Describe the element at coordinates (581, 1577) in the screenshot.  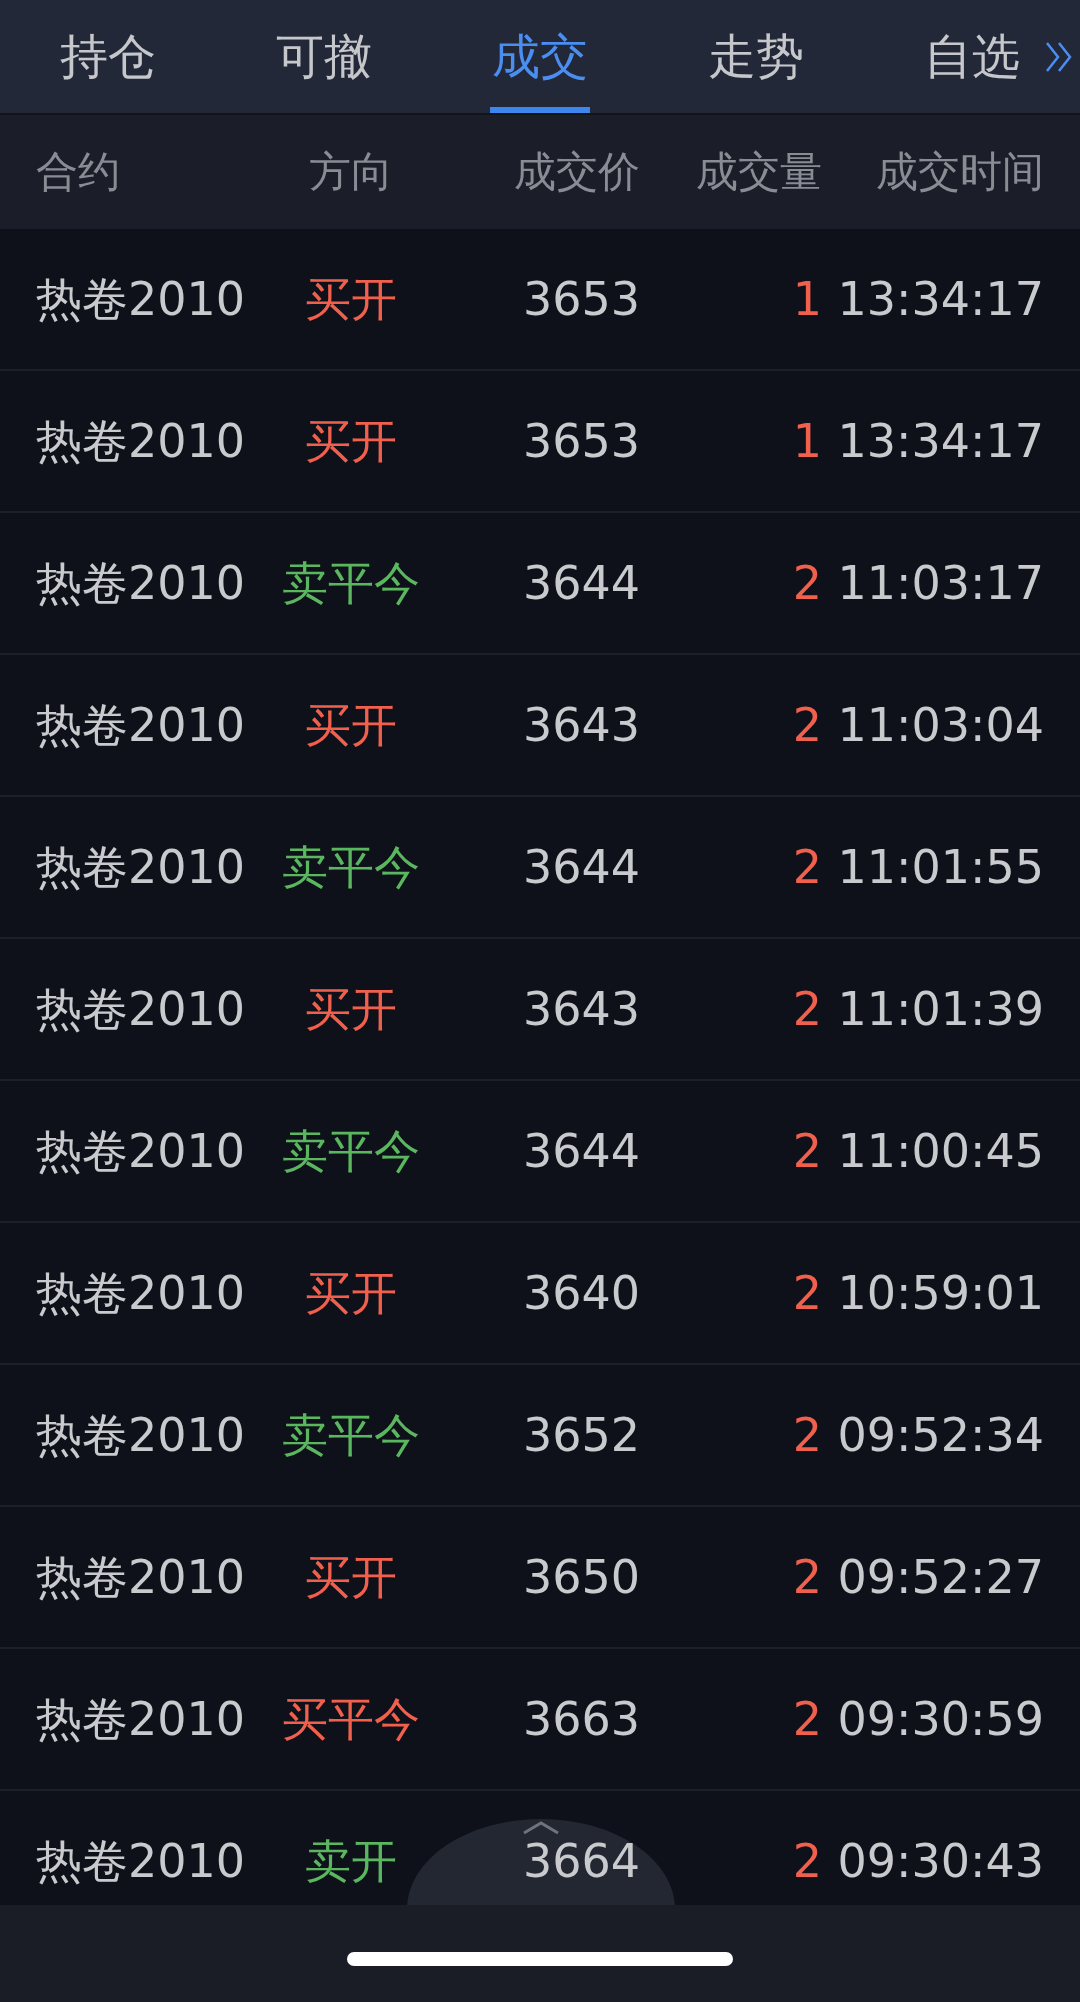
I see `table-cell: 3650` at that location.